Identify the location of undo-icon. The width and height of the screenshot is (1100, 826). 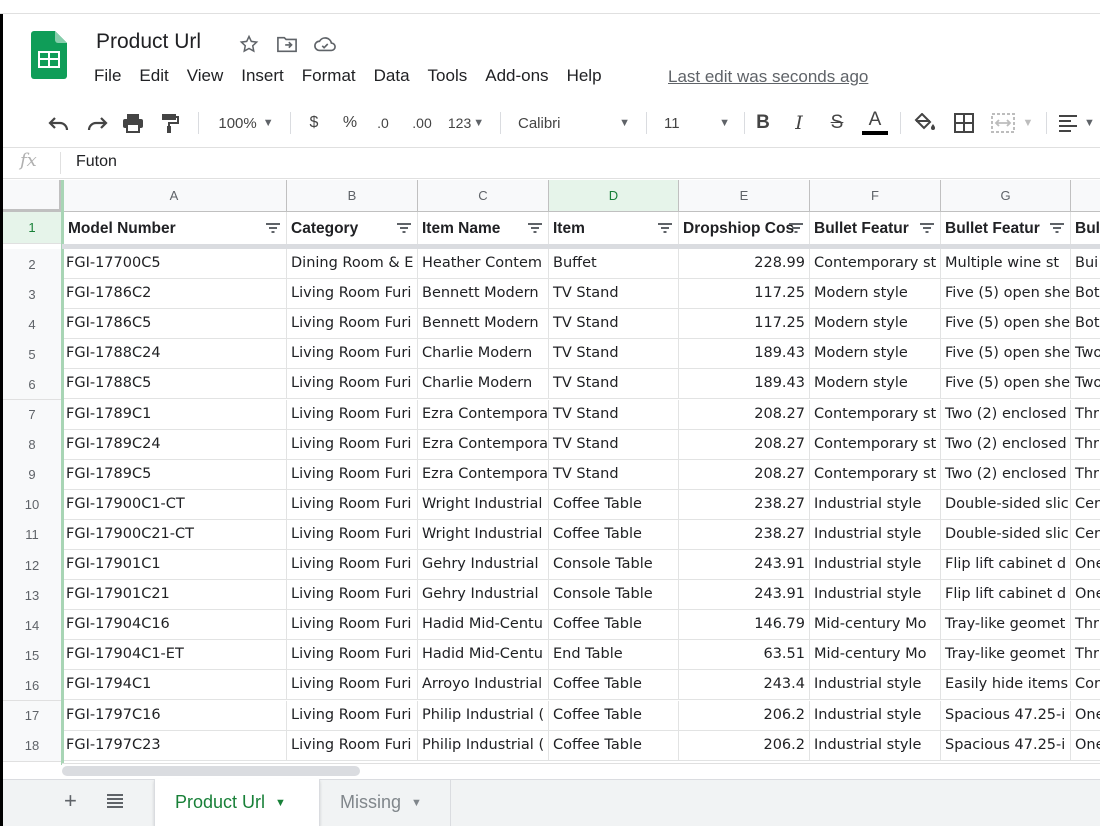
(59, 123).